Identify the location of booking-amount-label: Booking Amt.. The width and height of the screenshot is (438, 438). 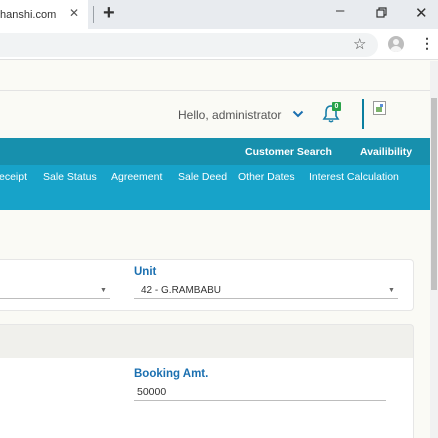
(171, 374).